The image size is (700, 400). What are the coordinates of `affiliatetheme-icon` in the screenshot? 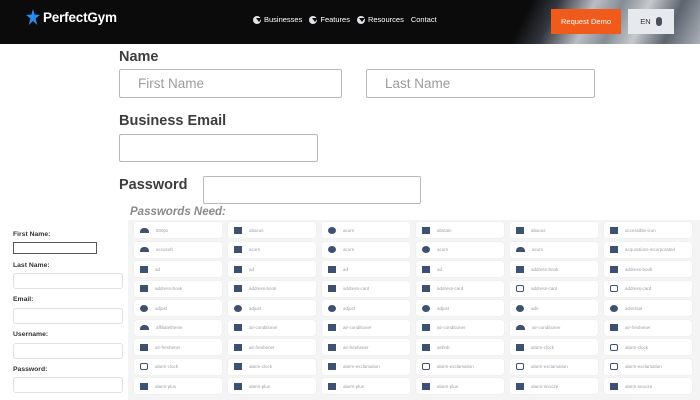 It's located at (144, 327).